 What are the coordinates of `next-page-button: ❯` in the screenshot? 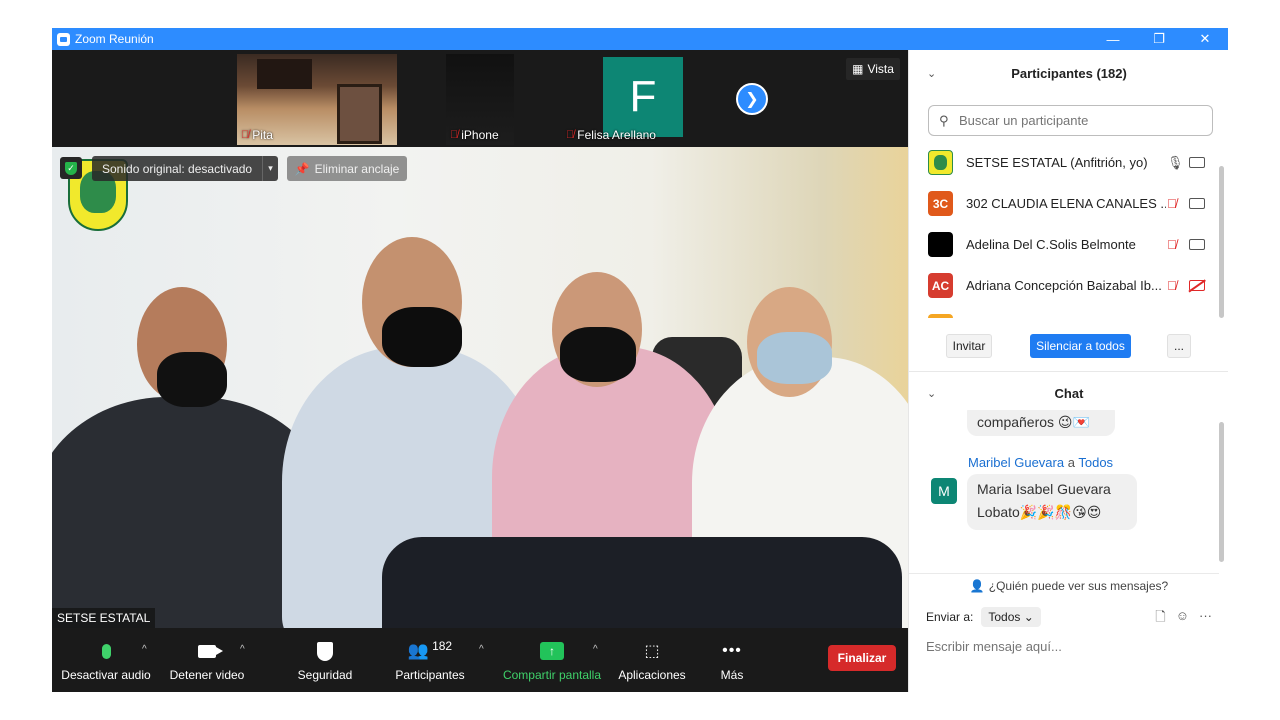 It's located at (752, 99).